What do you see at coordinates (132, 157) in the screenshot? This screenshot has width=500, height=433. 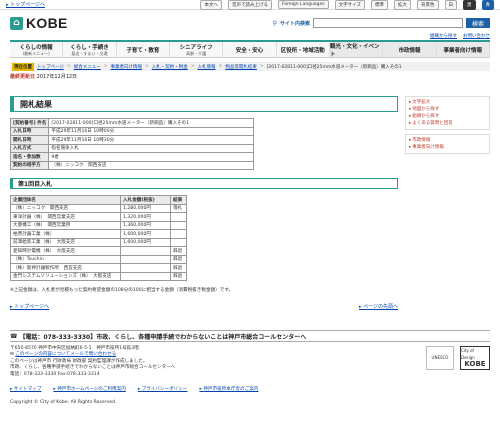 I see `table-row: 指名・参加数 9者` at bounding box center [132, 157].